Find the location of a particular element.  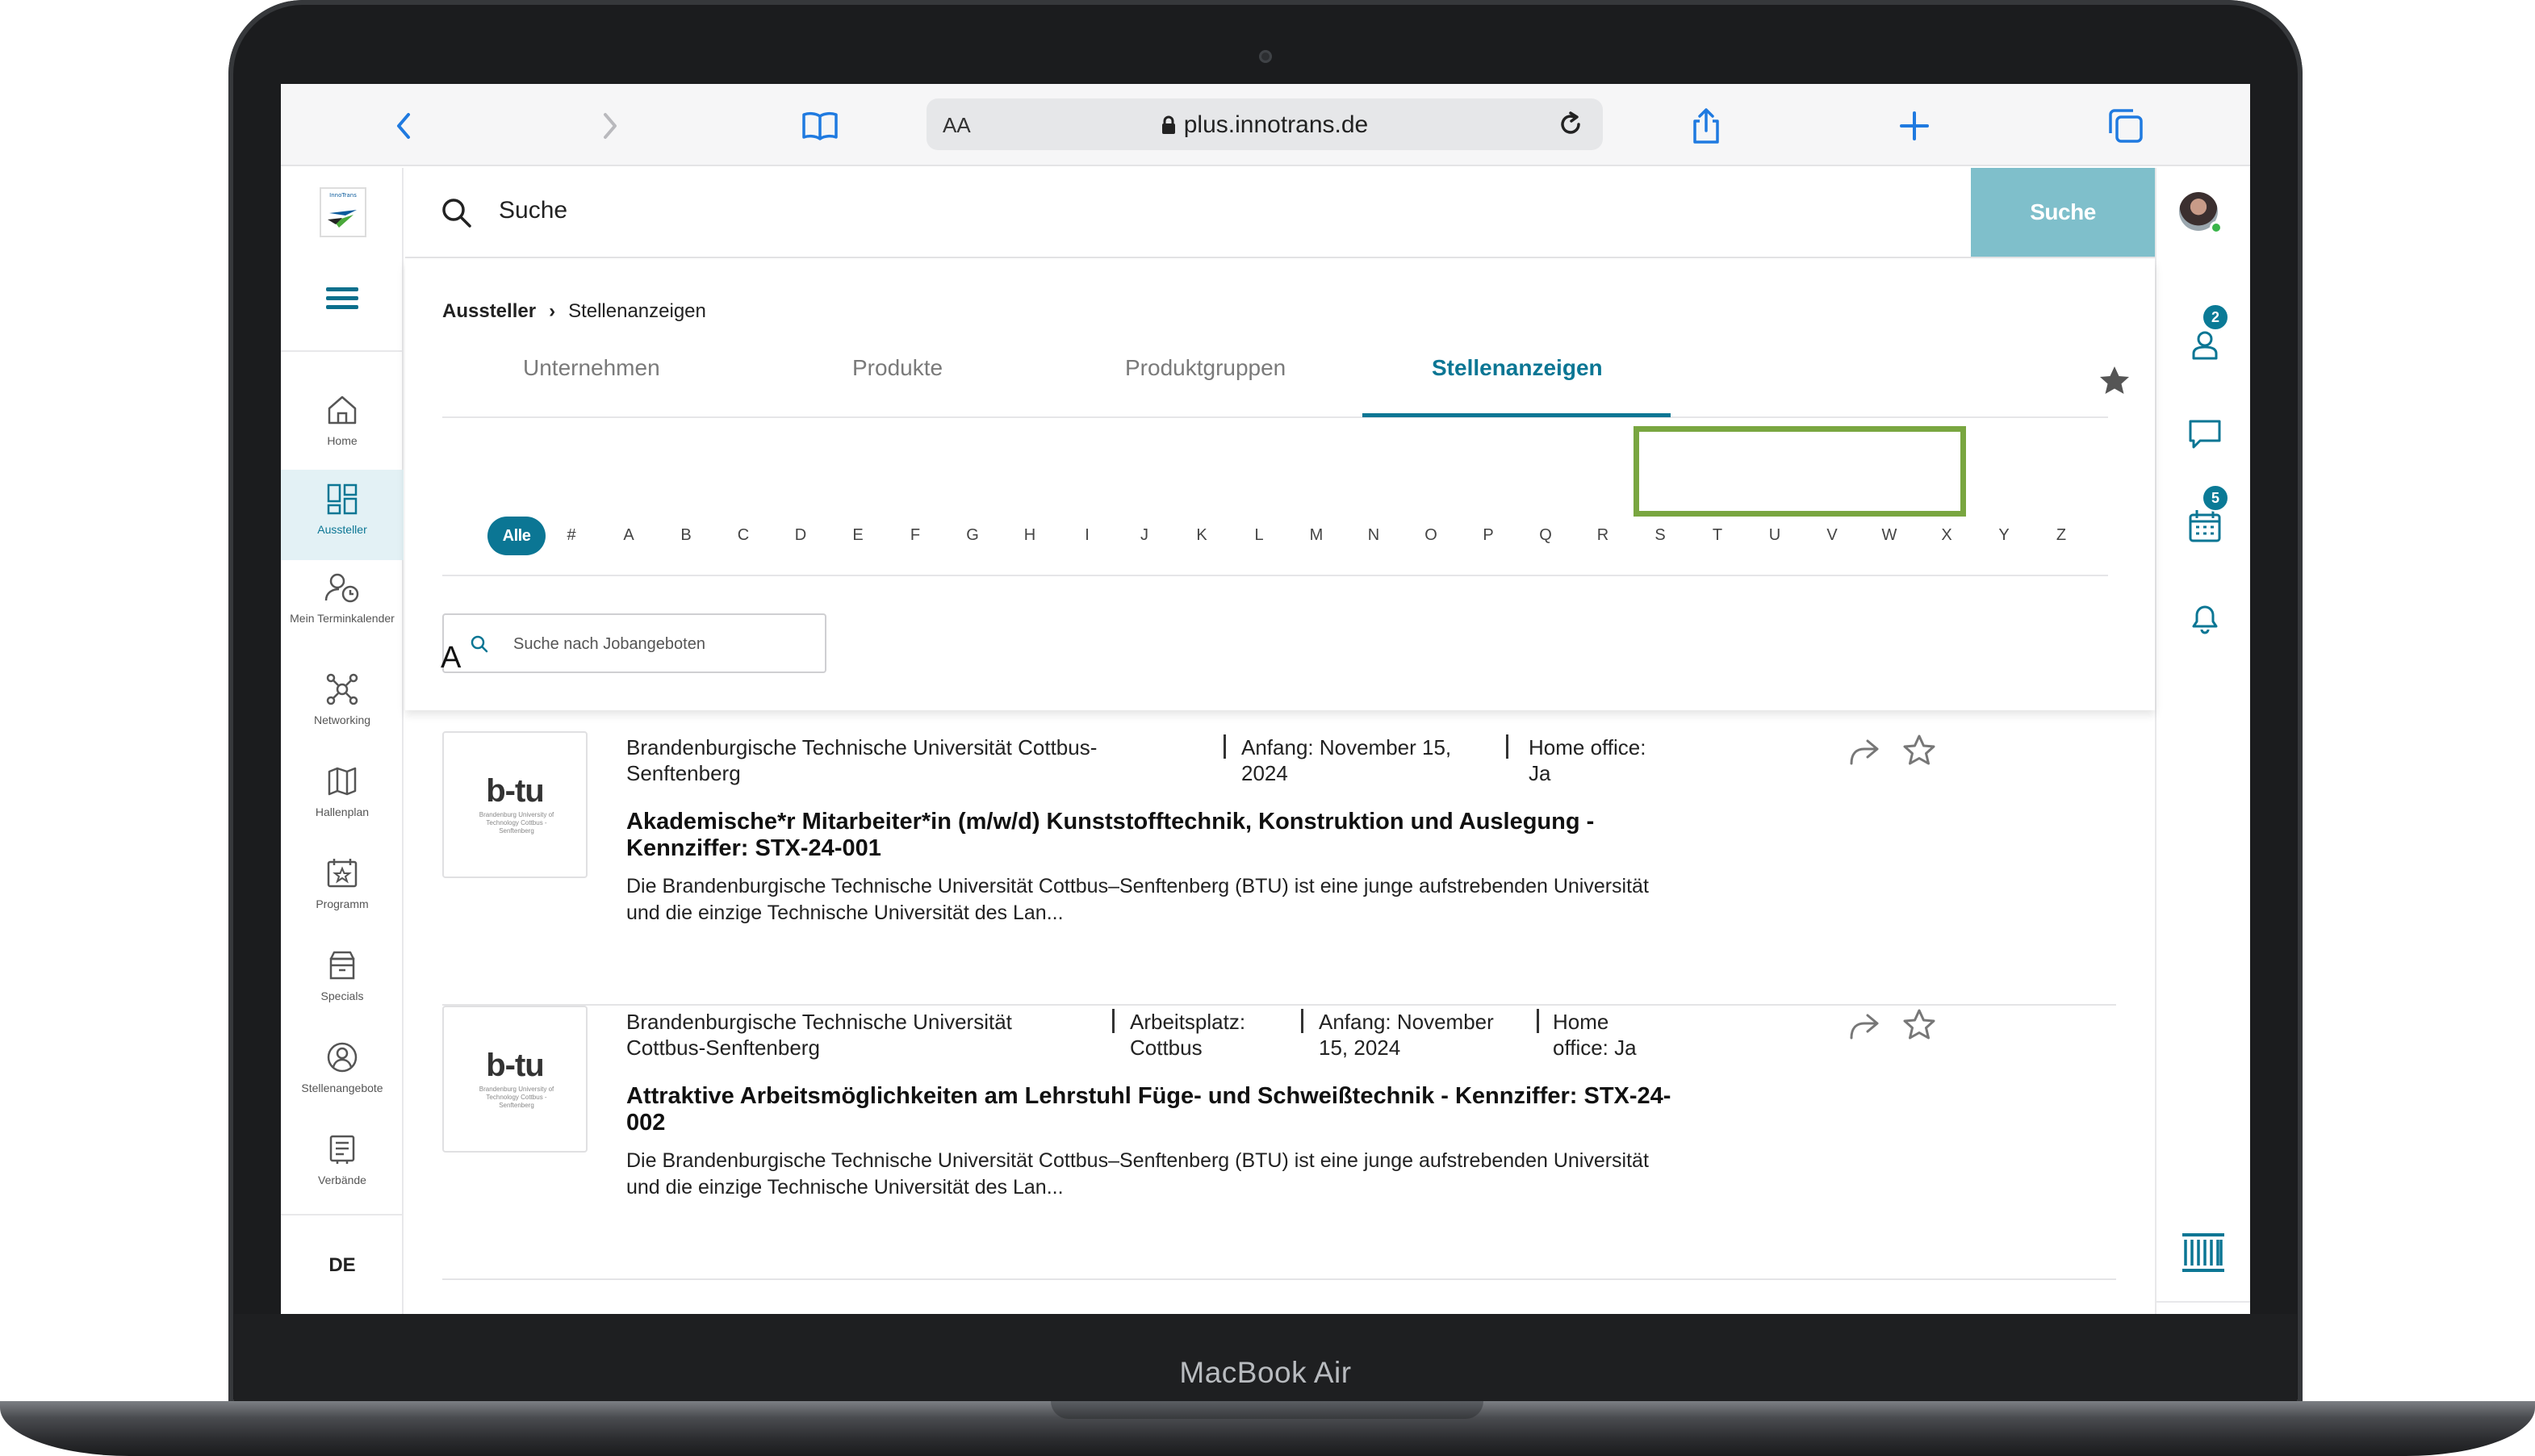

sidebar-item-verbaende: Verbände is located at coordinates (342, 1166).